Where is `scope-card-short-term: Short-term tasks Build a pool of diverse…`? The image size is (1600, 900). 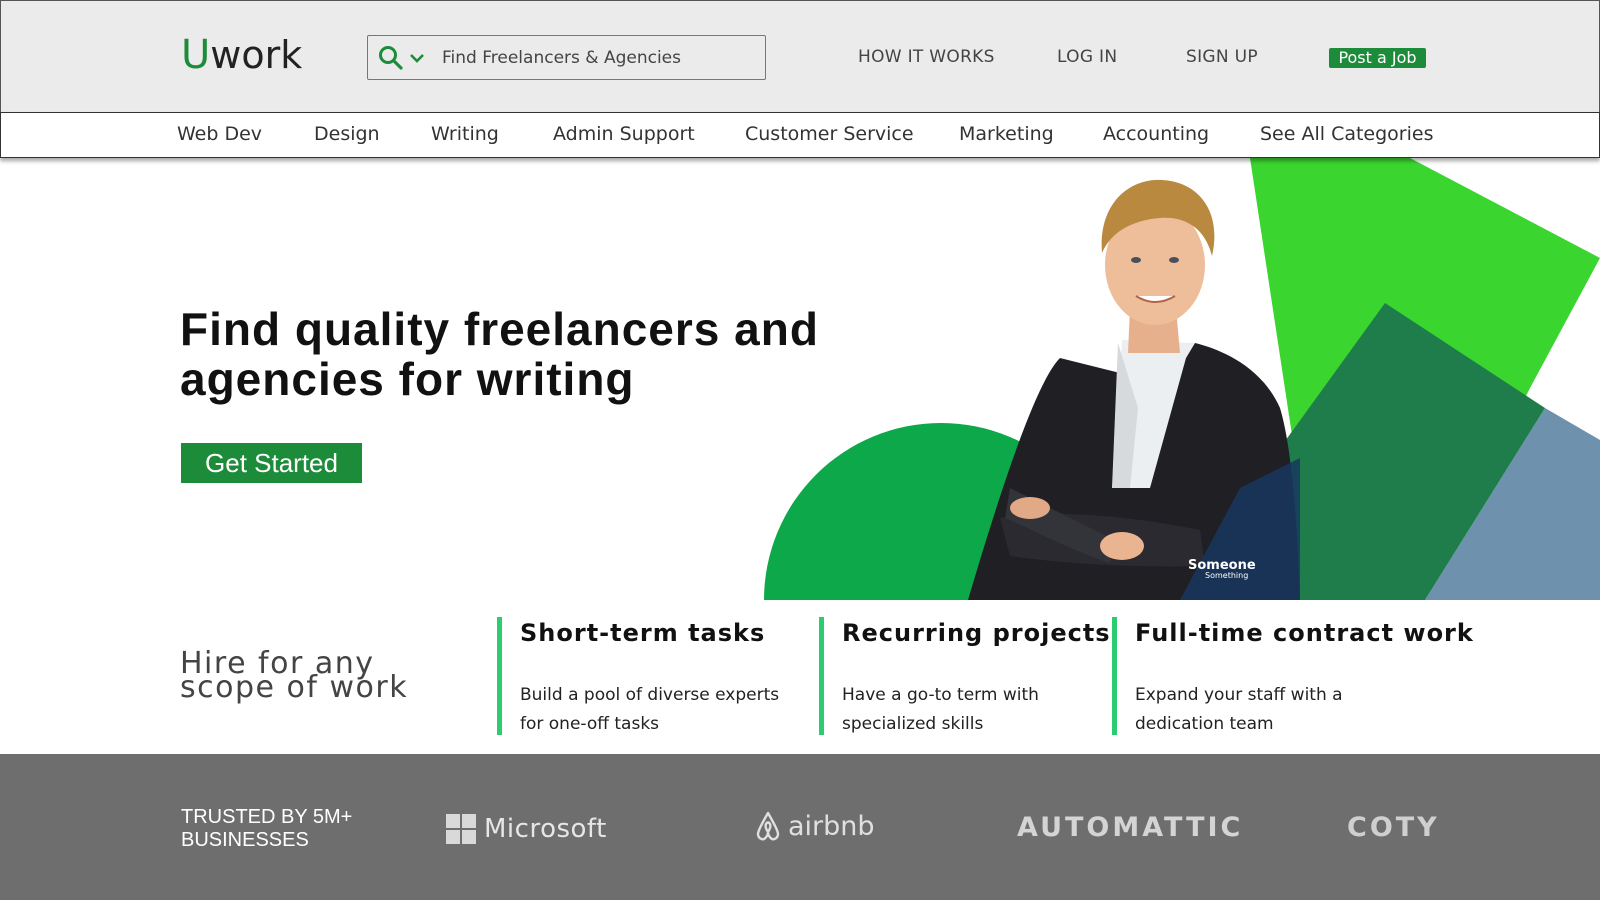 scope-card-short-term: Short-term tasks Build a pool of diverse… is located at coordinates (652, 676).